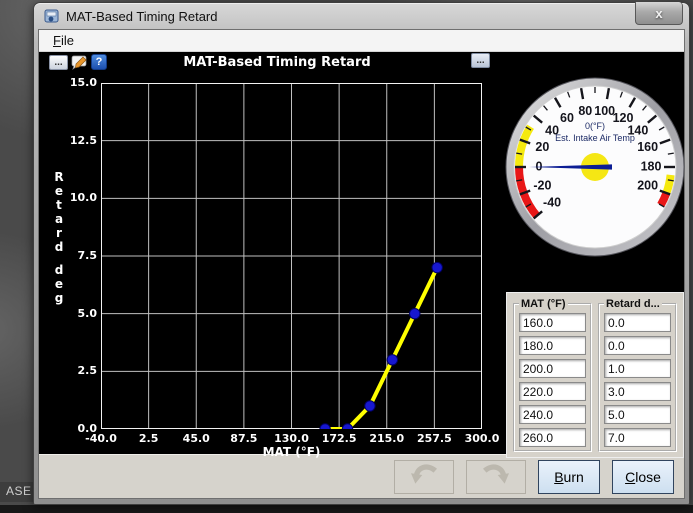 The image size is (693, 513). What do you see at coordinates (80, 62) in the screenshot?
I see `edit-pencil-icon` at bounding box center [80, 62].